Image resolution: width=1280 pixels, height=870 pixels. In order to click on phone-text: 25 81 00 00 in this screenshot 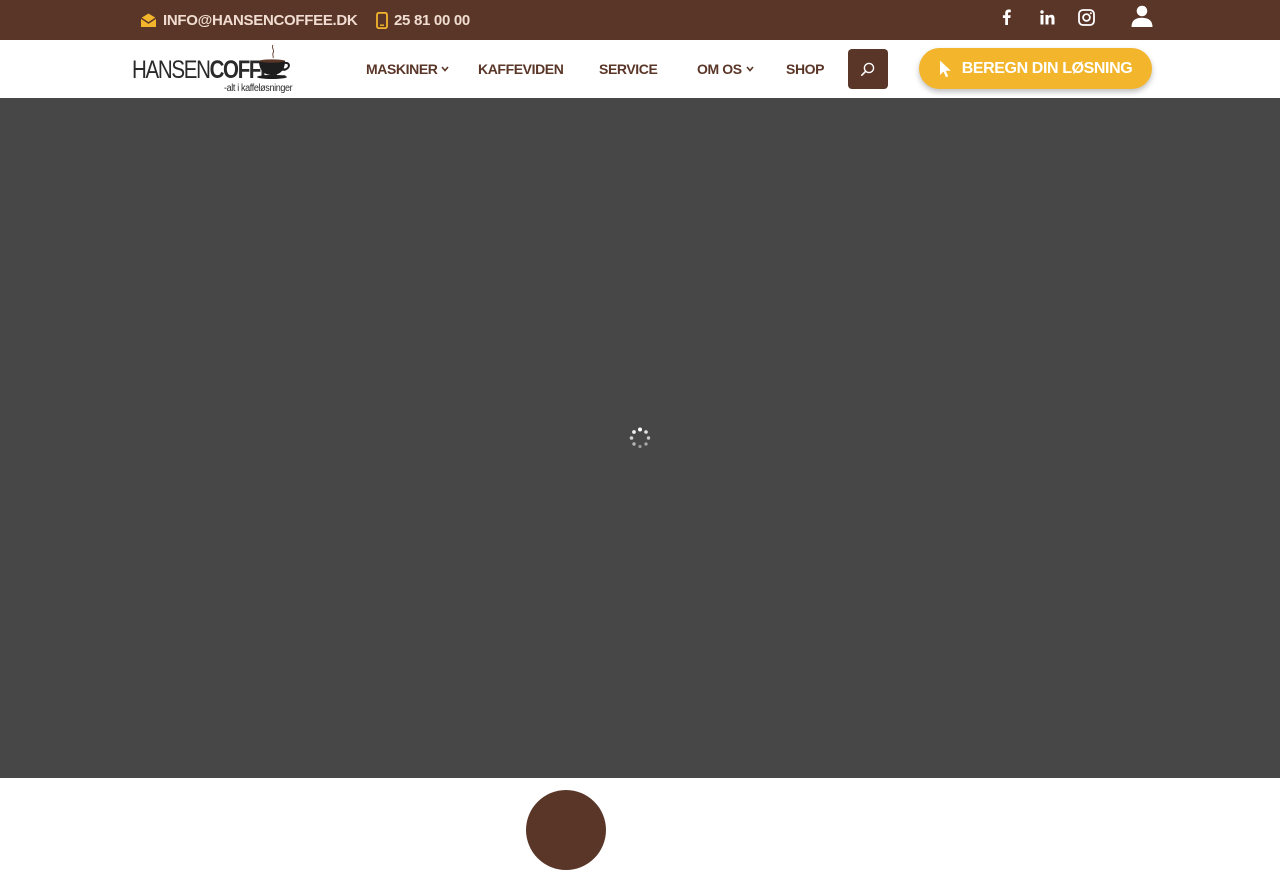, I will do `click(432, 20)`.